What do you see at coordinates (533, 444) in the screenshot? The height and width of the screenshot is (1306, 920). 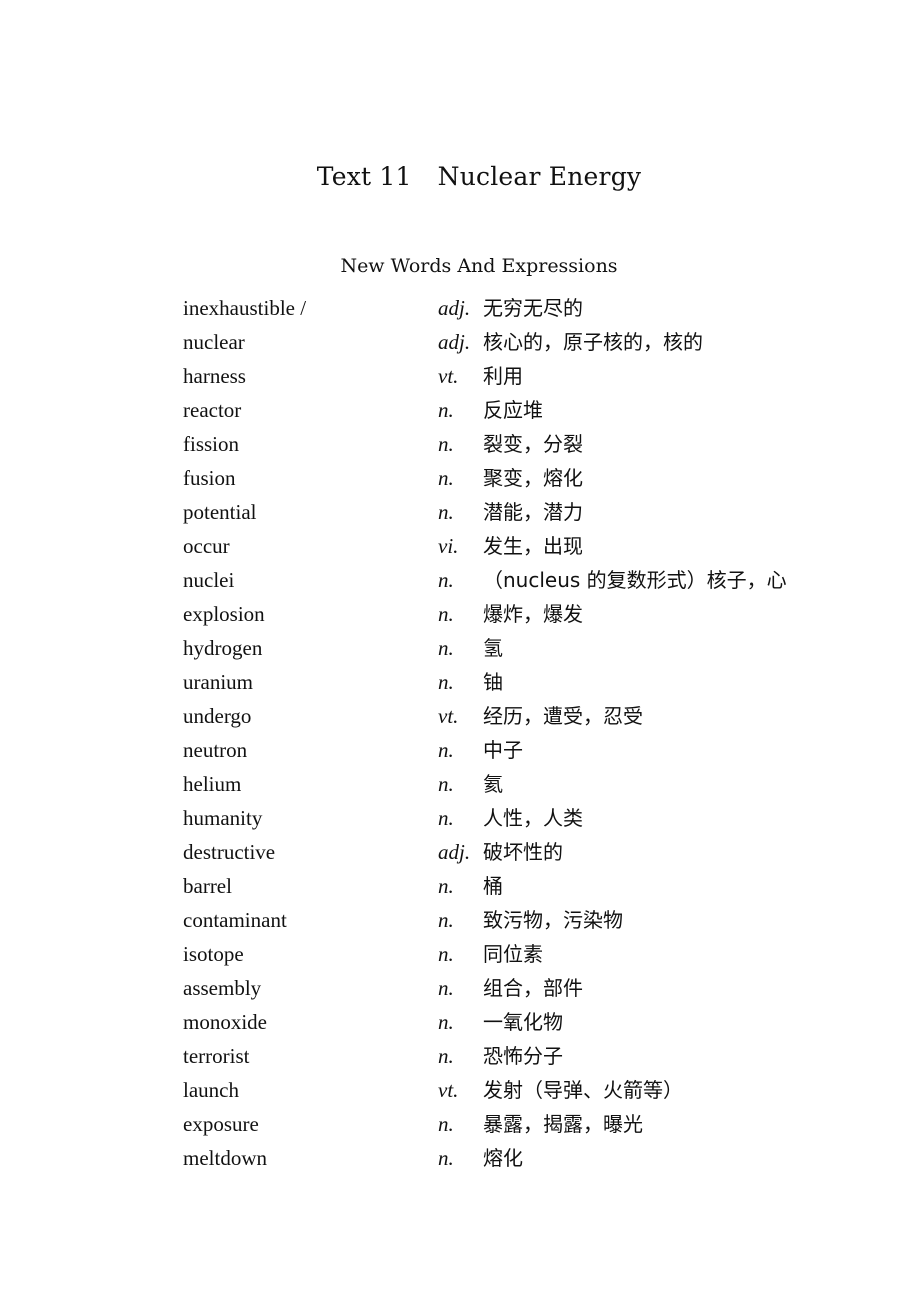 I see `vocabulary-meaning: 裂变，分裂` at bounding box center [533, 444].